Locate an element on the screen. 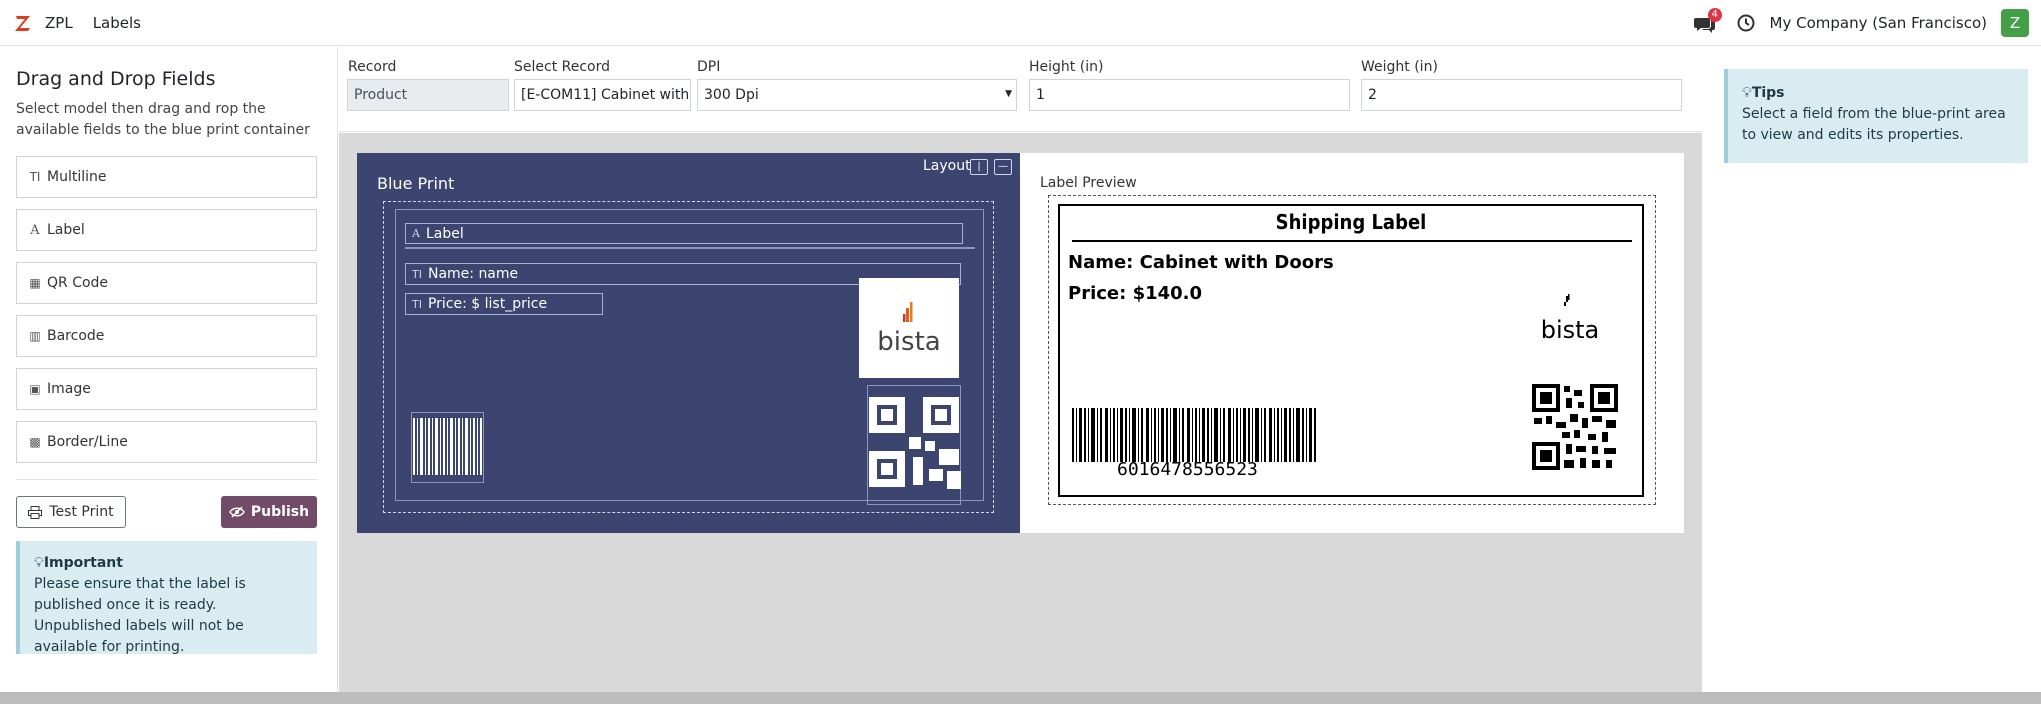 This screenshot has width=2041, height=704. eye-slash-icon is located at coordinates (237, 512).